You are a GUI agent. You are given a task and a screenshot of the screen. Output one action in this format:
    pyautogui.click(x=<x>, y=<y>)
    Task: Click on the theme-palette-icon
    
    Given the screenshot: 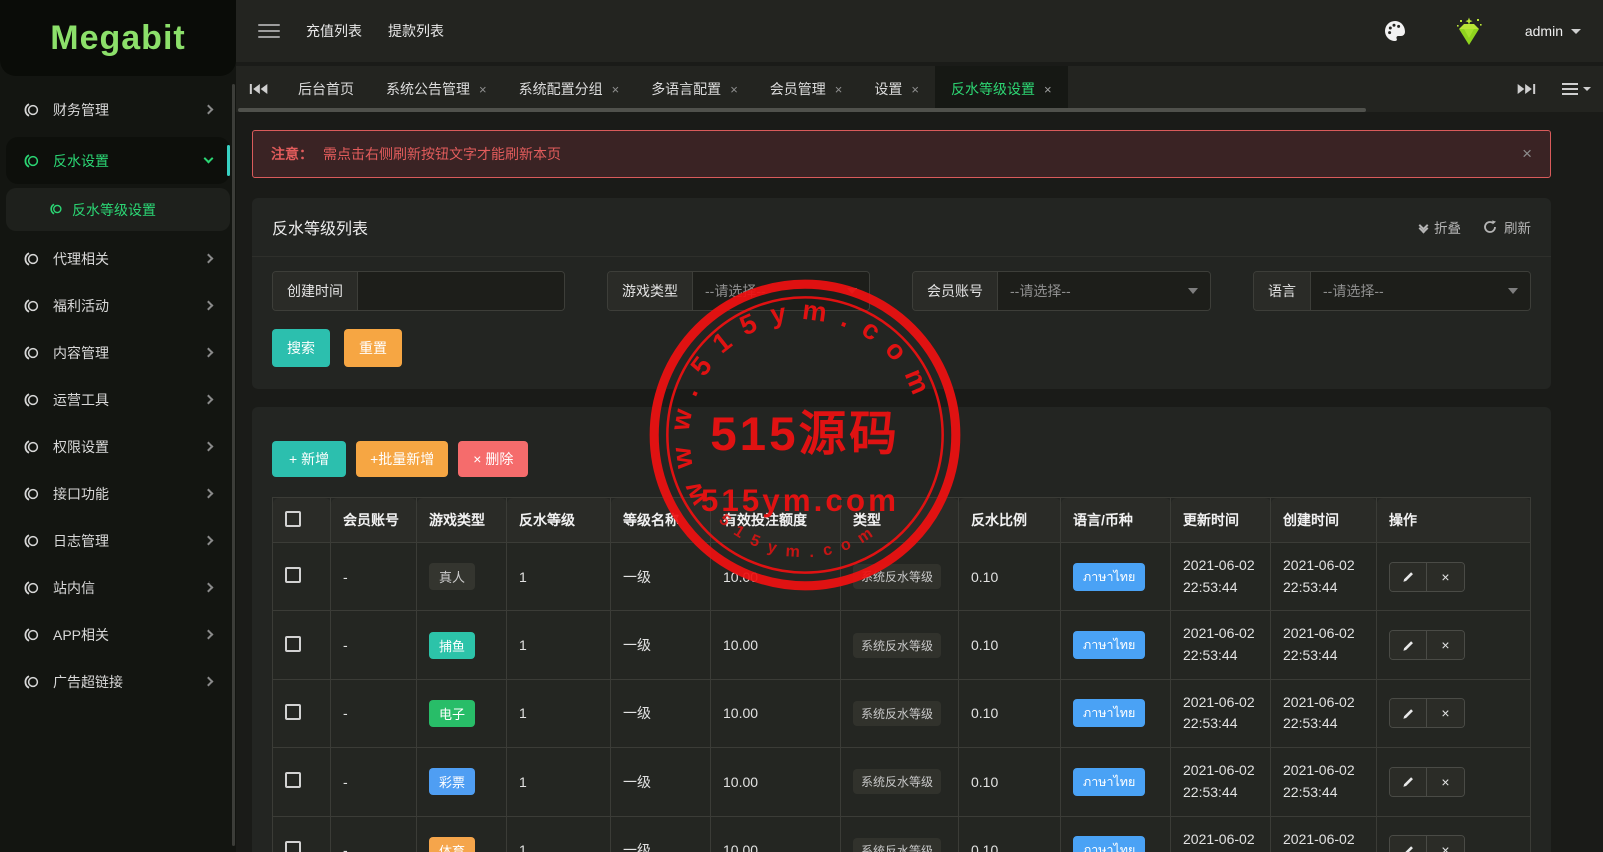 What is the action you would take?
    pyautogui.click(x=1395, y=31)
    